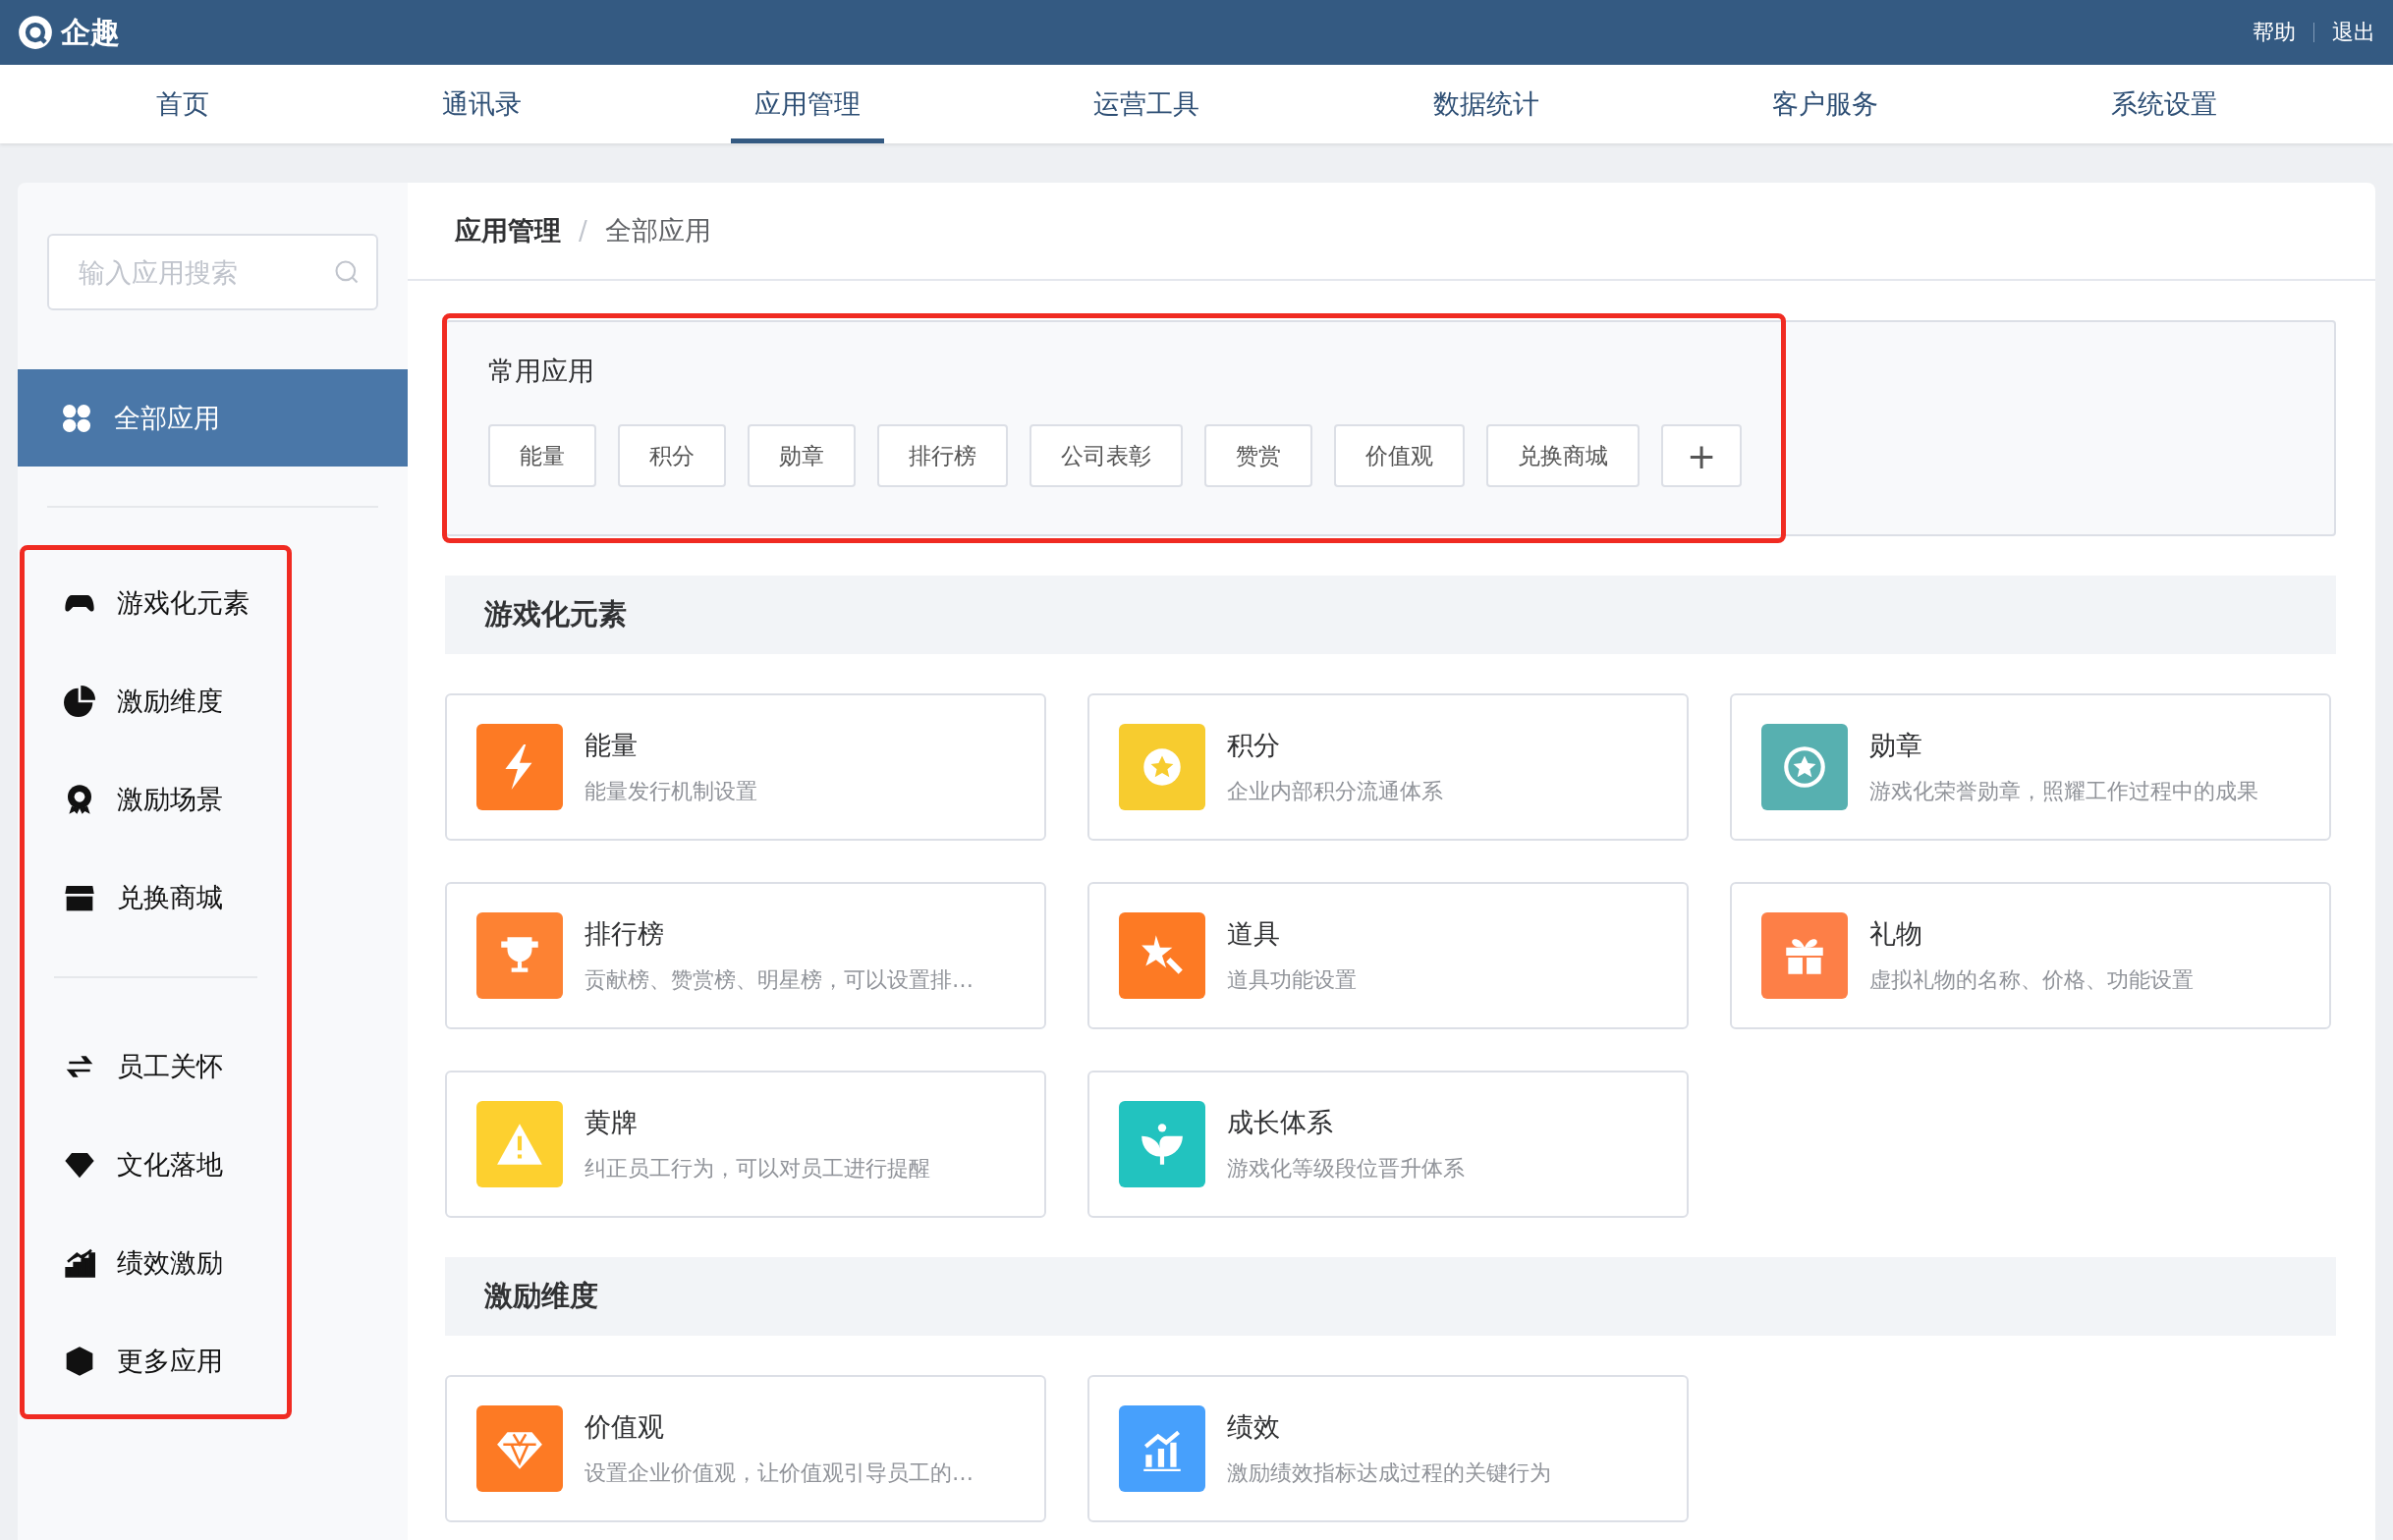 The height and width of the screenshot is (1540, 2393). Describe the element at coordinates (77, 418) in the screenshot. I see `grid-icon` at that location.